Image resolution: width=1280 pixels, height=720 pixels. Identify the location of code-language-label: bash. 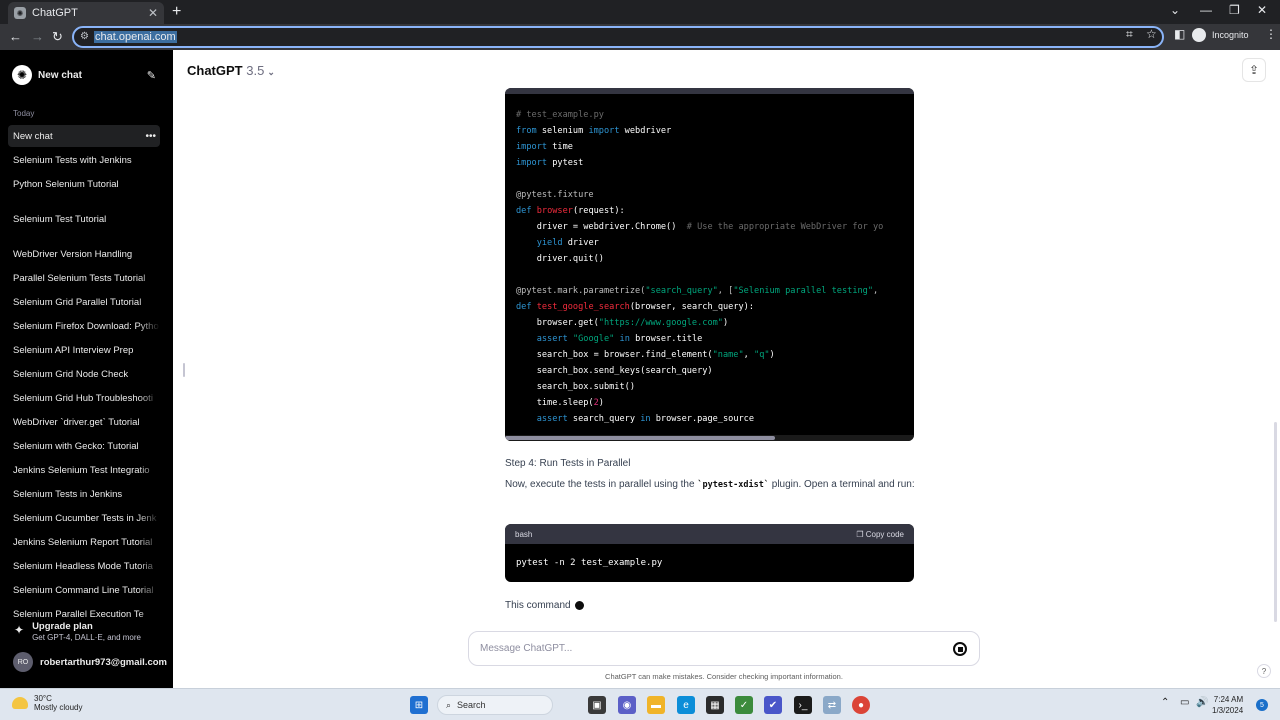
(524, 534).